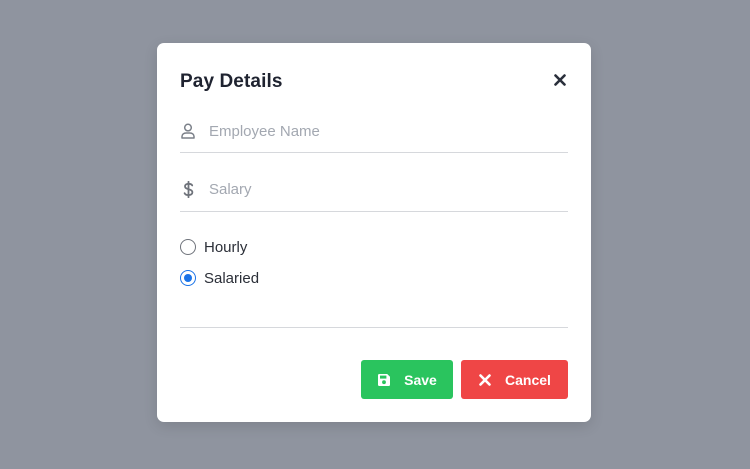  I want to click on salary-input, so click(384, 189).